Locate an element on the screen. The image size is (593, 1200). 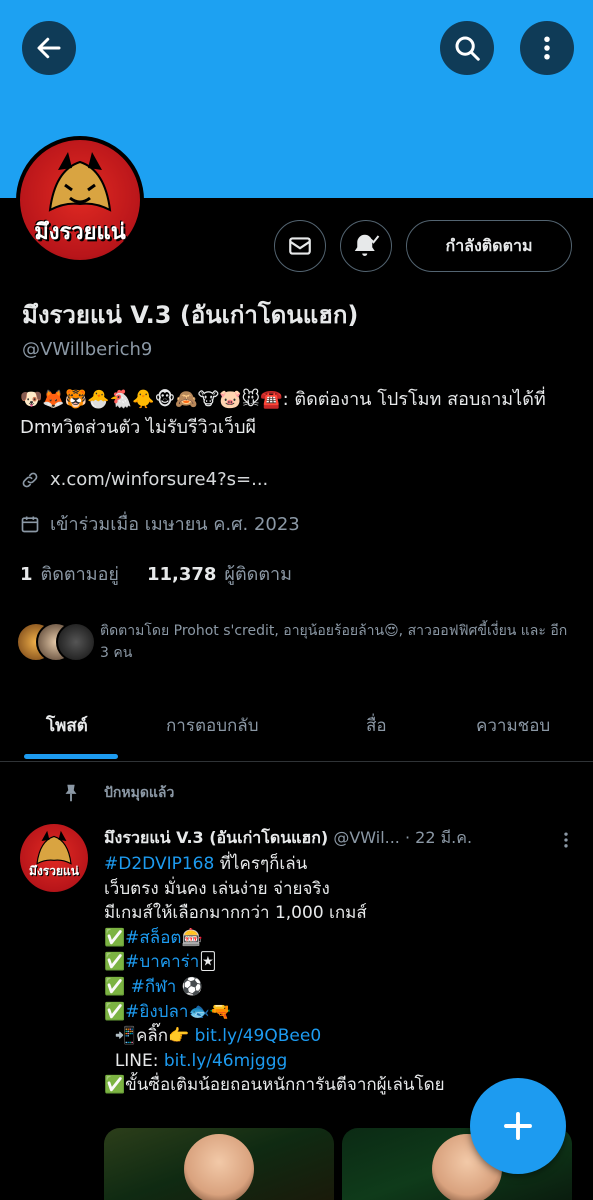
post-line: #D2DVIP168 ที่ไครๆก็เล่น is located at coordinates (206, 864).